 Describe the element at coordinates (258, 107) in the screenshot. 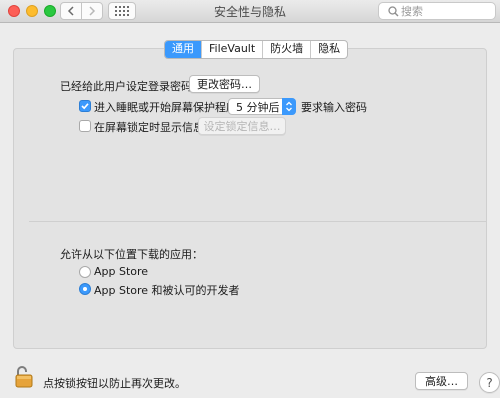

I see `password-delay-value: 5 分钟后` at that location.